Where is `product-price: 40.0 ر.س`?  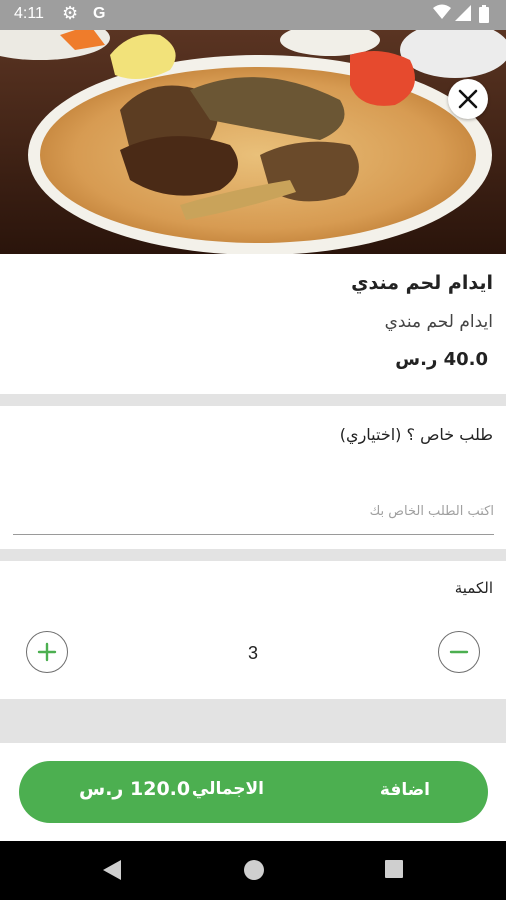
product-price: 40.0 ر.س is located at coordinates (441, 359).